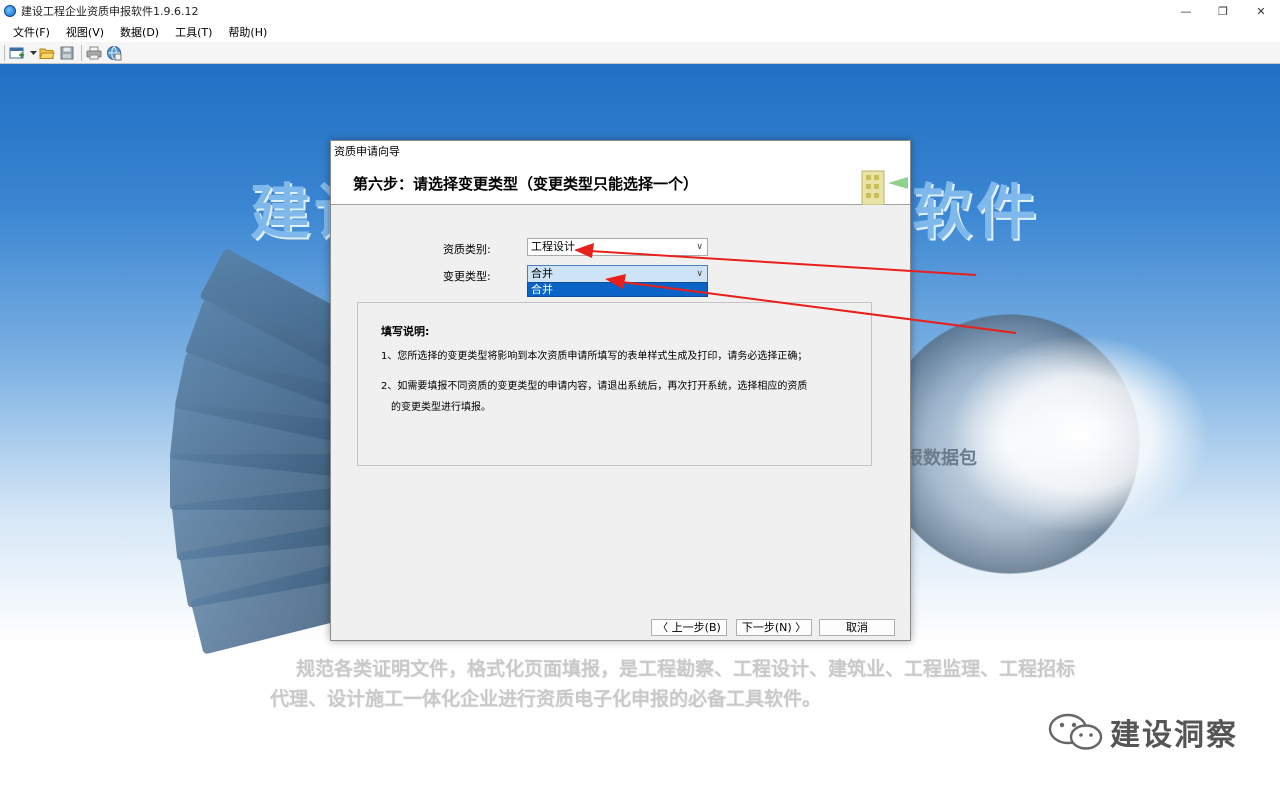 This screenshot has height=787, width=1280. Describe the element at coordinates (139, 32) in the screenshot. I see `menu-data: 数据(D)` at that location.